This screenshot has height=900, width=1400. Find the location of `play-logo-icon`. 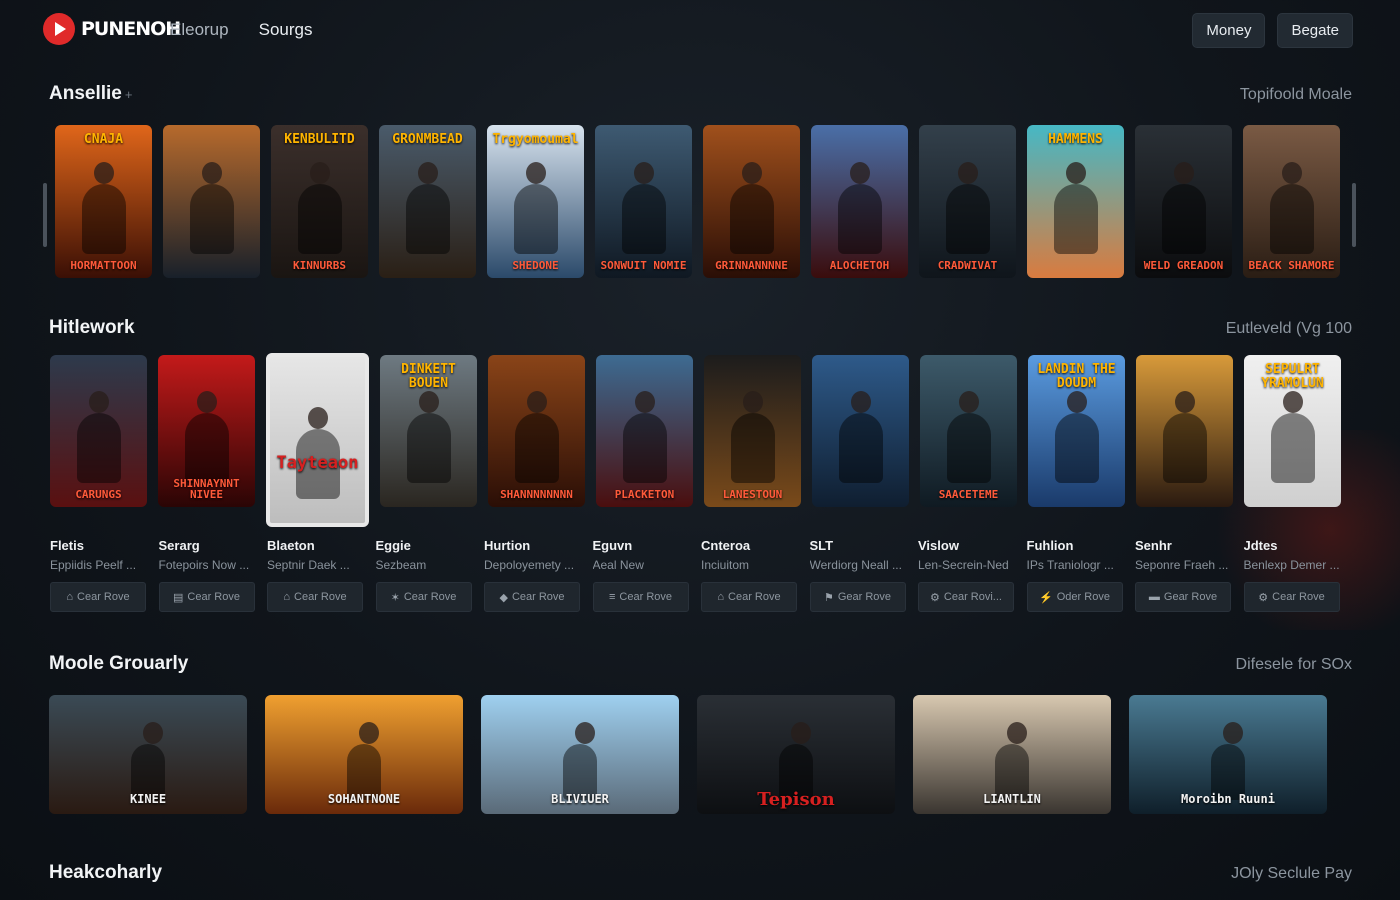

play-logo-icon is located at coordinates (59, 29).